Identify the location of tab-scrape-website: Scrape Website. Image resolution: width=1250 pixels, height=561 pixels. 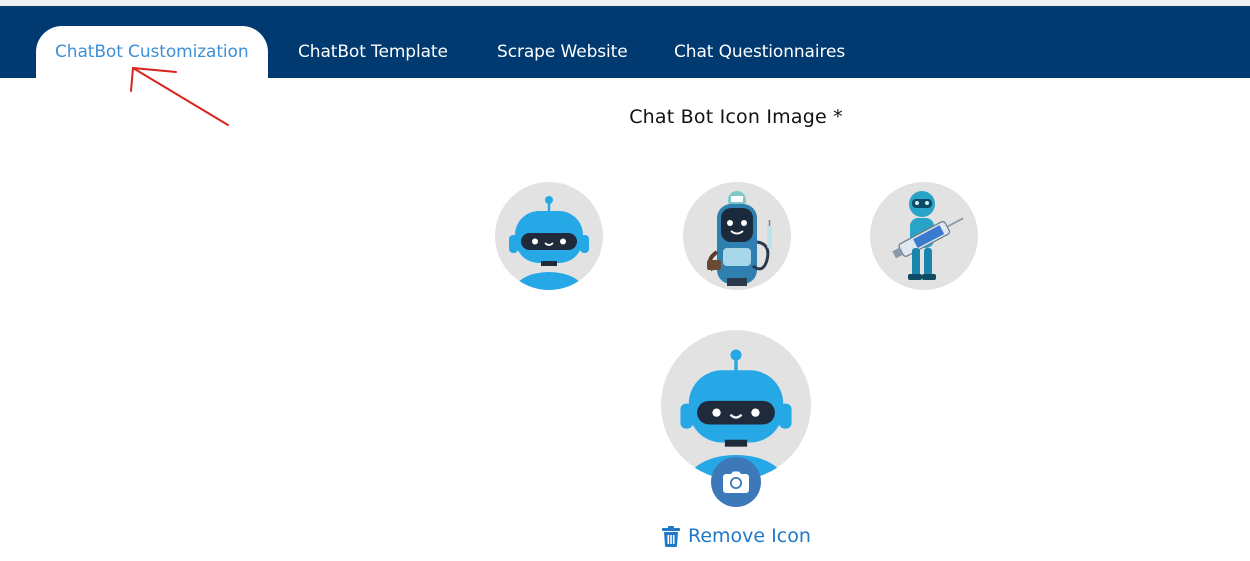
(562, 52).